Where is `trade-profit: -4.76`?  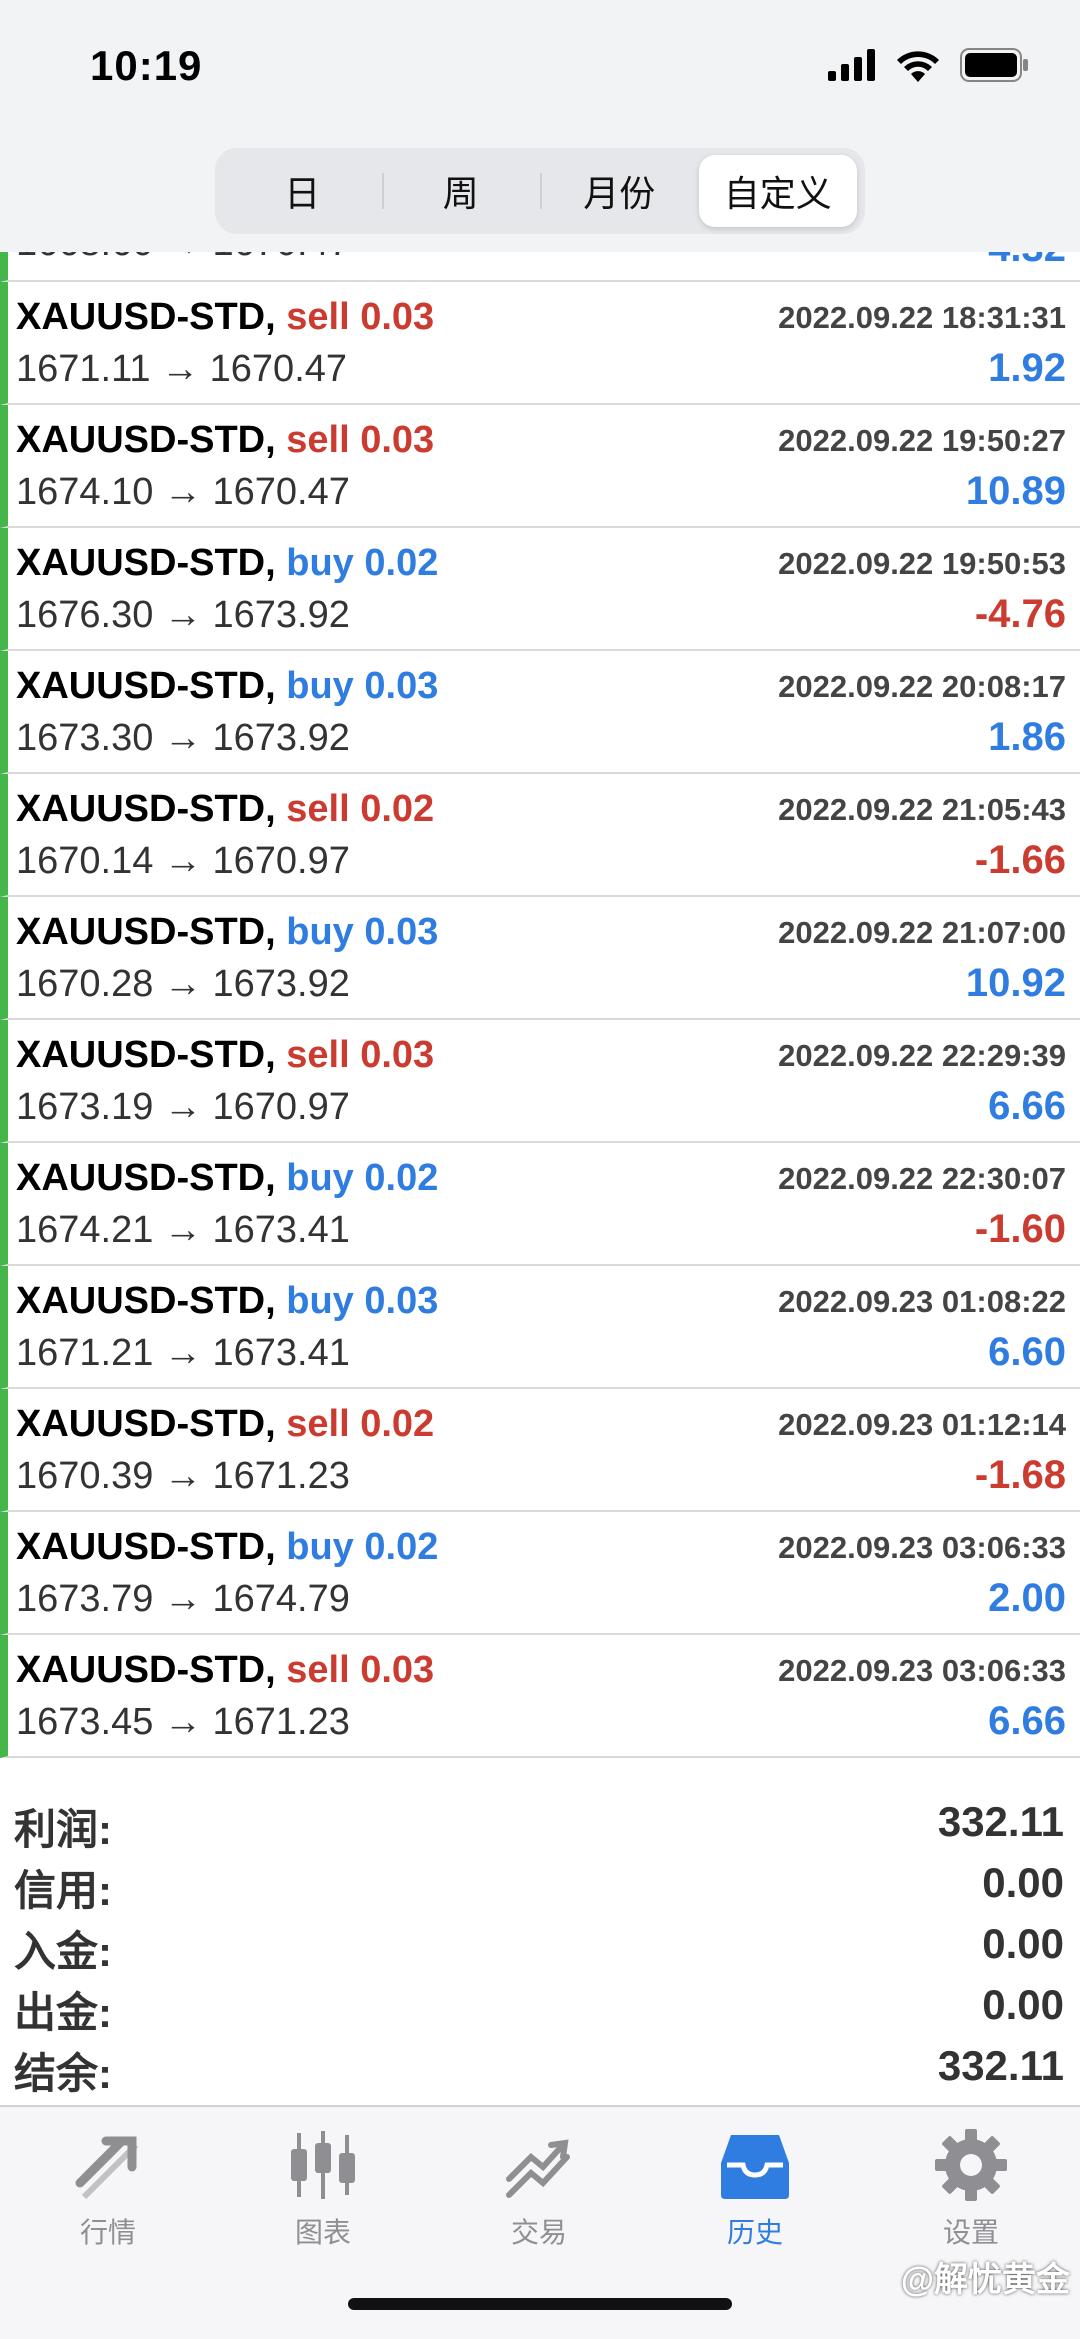
trade-profit: -4.76 is located at coordinates (1020, 614).